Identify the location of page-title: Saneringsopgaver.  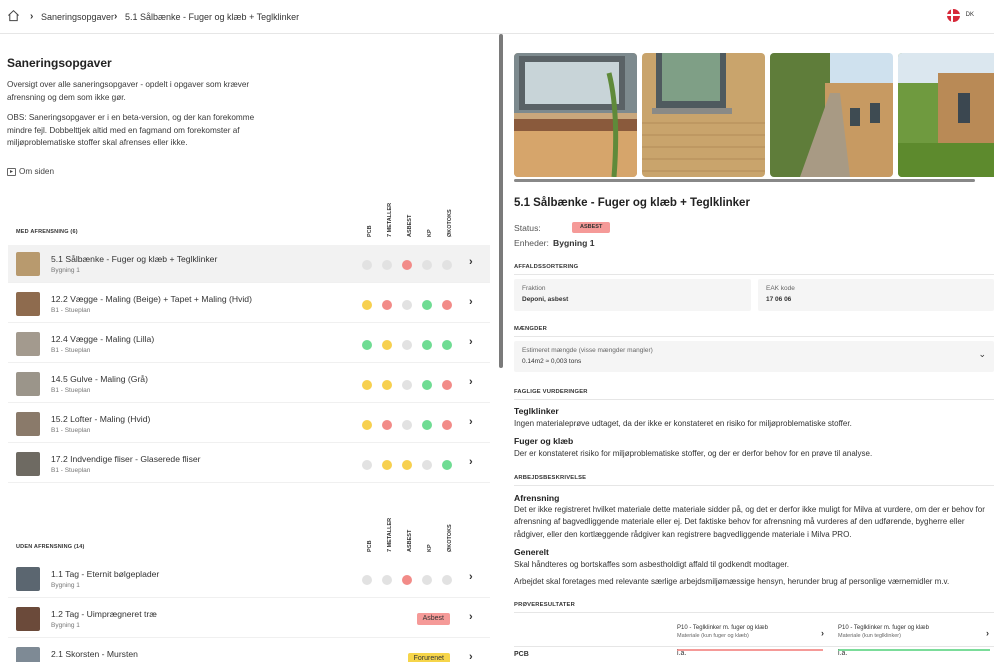
(59, 63).